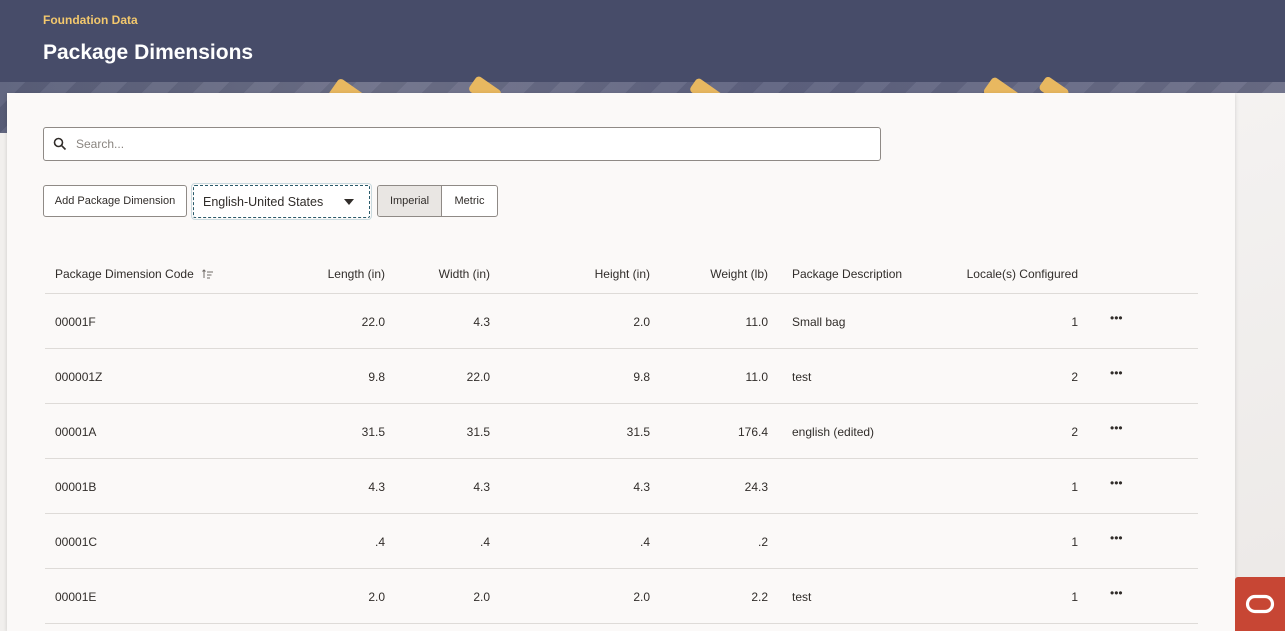 This screenshot has height=631, width=1285. Describe the element at coordinates (124, 274) in the screenshot. I see `column-header-code-label: Package Dimension Code` at that location.